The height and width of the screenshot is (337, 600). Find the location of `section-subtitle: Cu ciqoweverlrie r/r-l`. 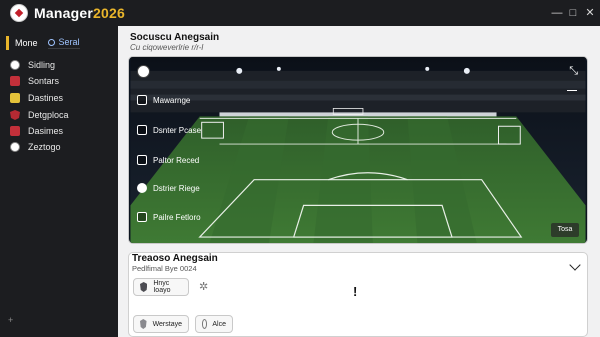

section-subtitle: Cu ciqoweverlrie r/r-l is located at coordinates (167, 47).